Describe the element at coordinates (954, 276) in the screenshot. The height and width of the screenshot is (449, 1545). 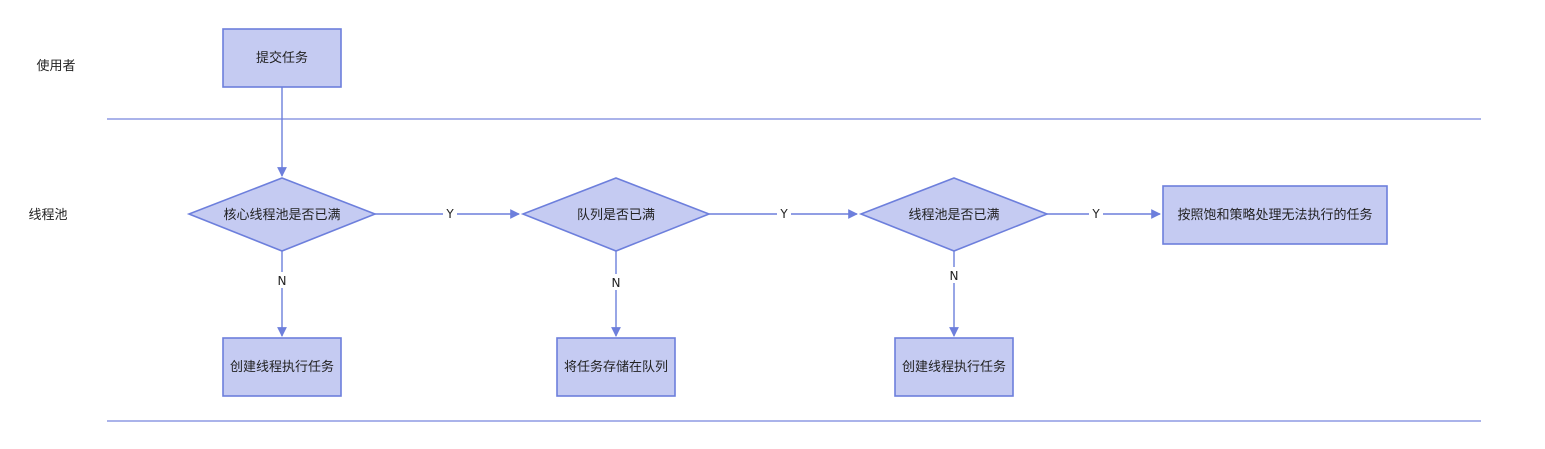
I see `edge-label-no-3: N` at that location.